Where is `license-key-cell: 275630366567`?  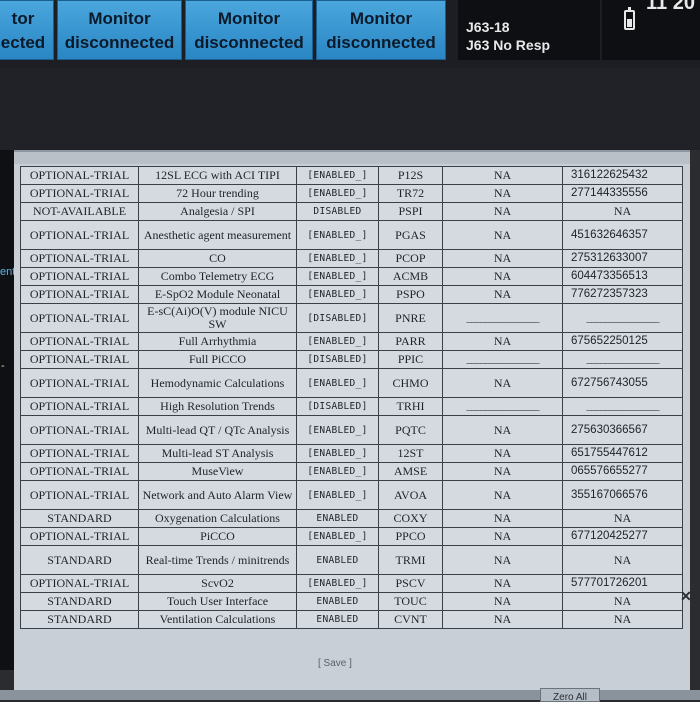
license-key-cell: 275630366567 is located at coordinates (622, 430).